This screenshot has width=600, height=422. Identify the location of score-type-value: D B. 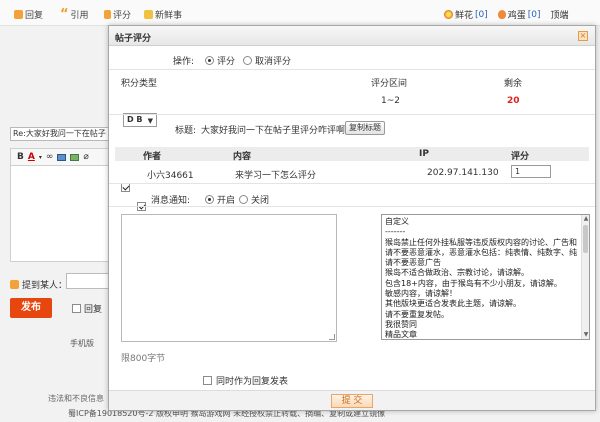
(135, 119).